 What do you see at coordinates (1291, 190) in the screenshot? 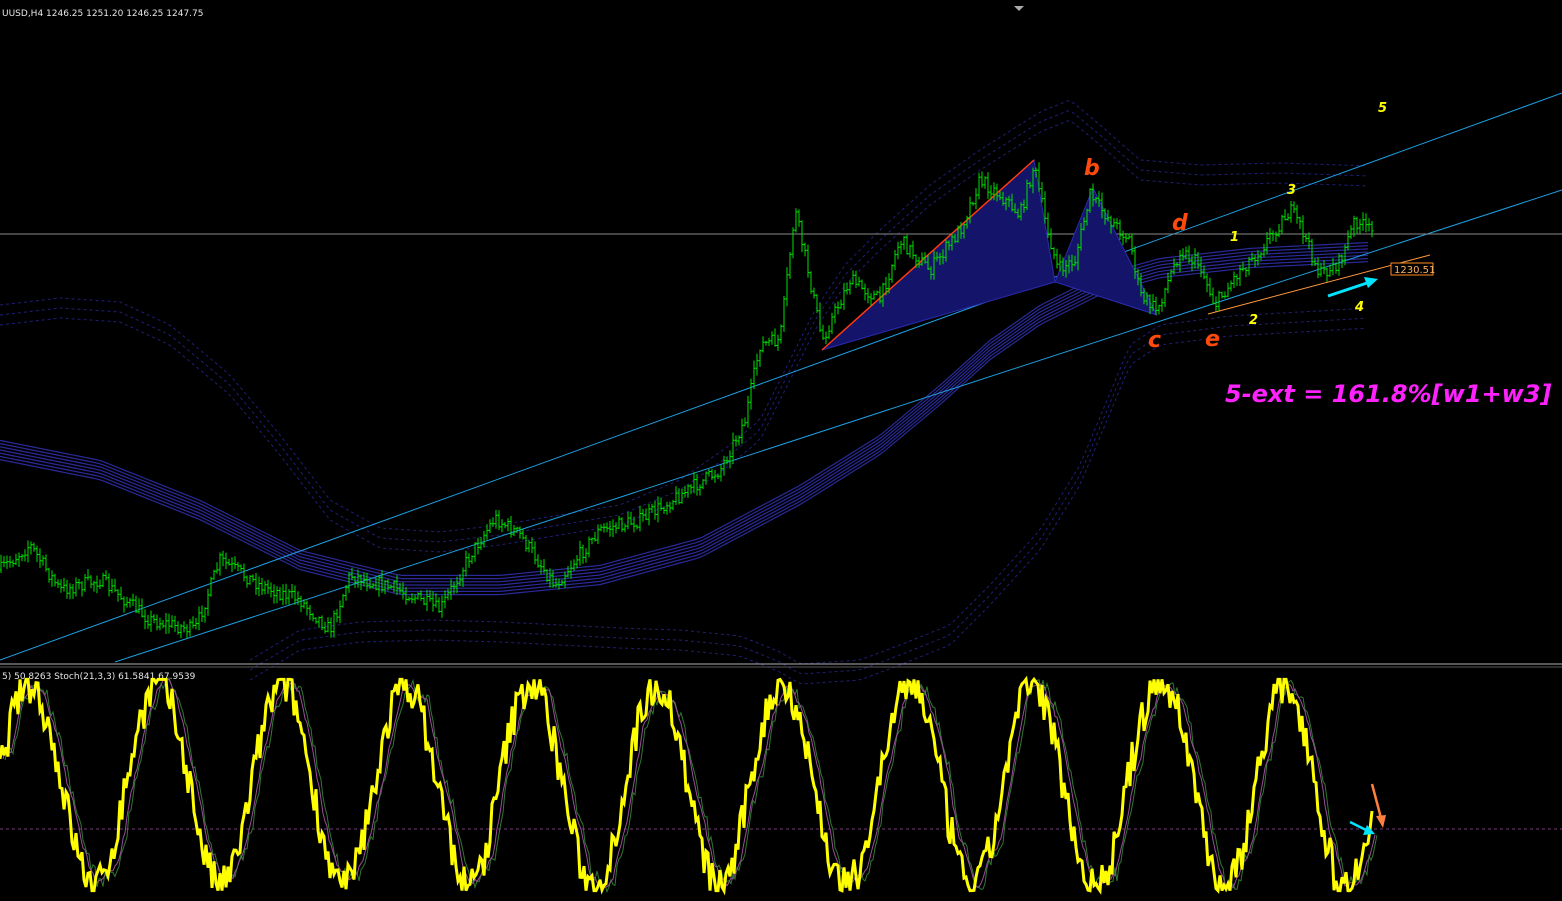
I see `wave-label-3: 3` at bounding box center [1291, 190].